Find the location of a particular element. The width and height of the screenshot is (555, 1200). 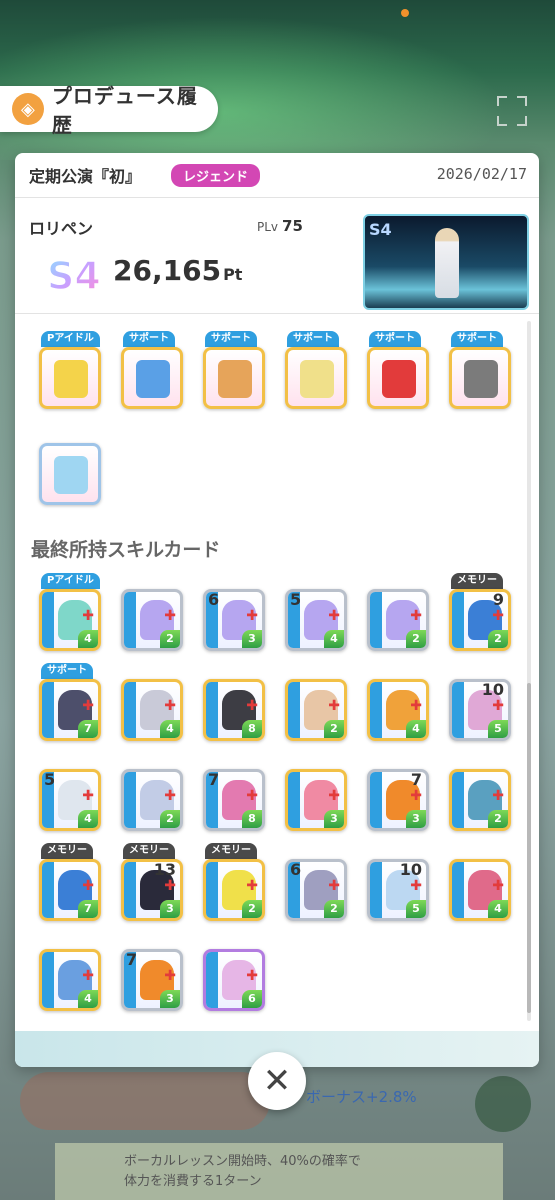

basket-icon is located at coordinates (399, 379).